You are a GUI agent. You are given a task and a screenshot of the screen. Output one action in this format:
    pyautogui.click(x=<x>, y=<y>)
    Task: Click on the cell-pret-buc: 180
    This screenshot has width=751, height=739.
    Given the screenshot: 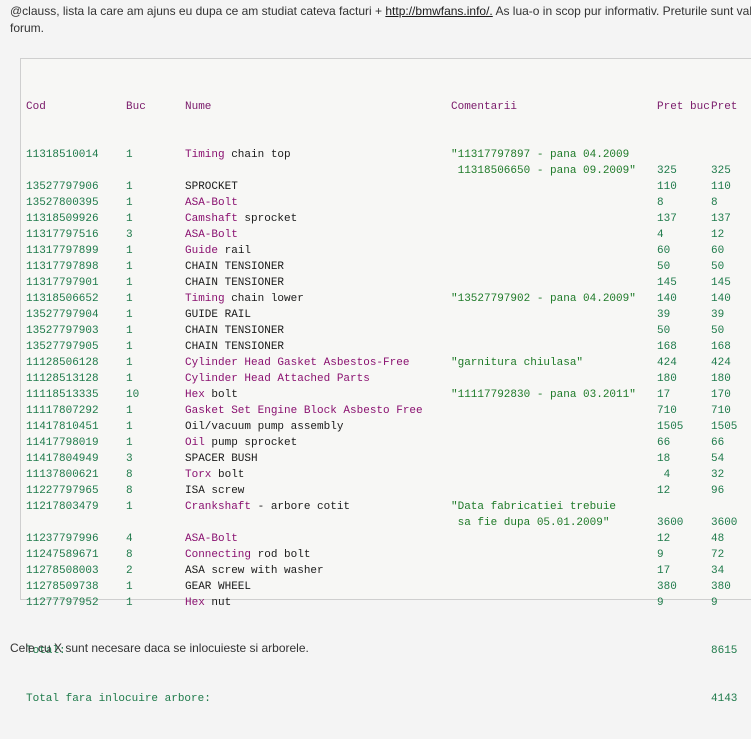 What is the action you would take?
    pyautogui.click(x=667, y=379)
    